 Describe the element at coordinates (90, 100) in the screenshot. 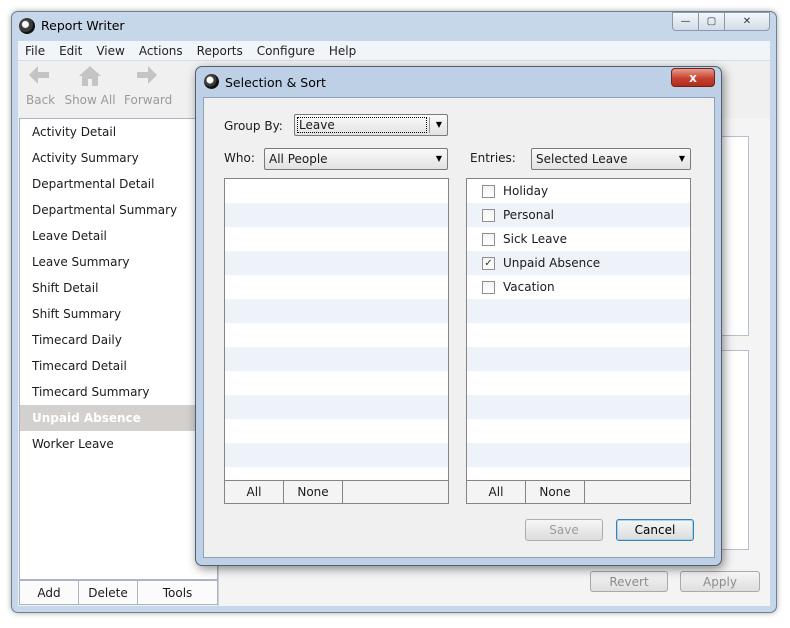

I see `show-all-label: Show All` at that location.